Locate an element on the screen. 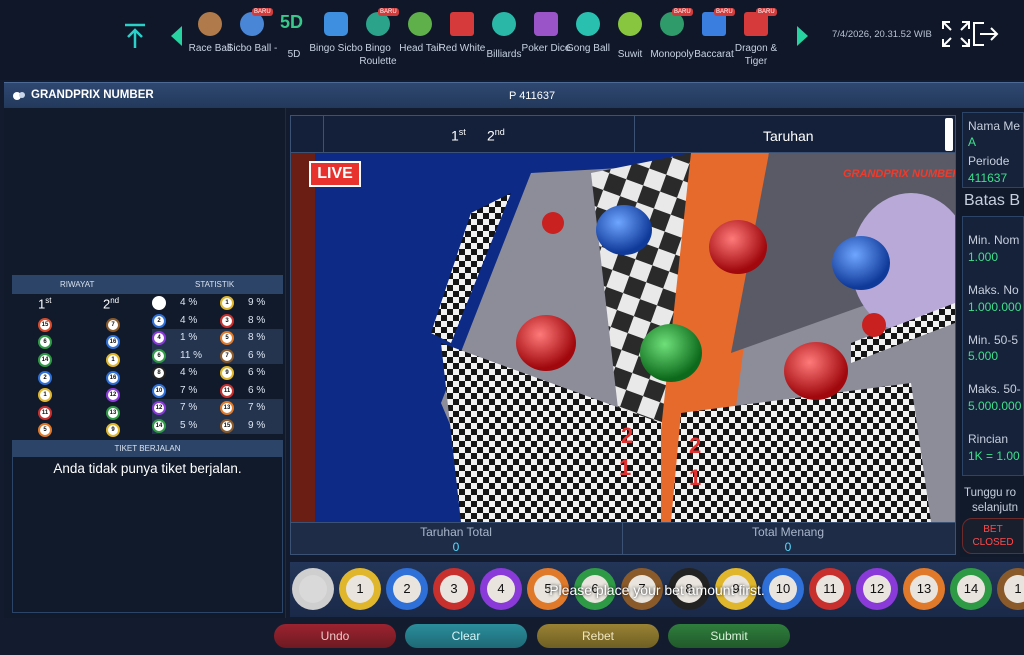 The height and width of the screenshot is (655, 1024). games-prev-arrow-icon is located at coordinates (176, 36).